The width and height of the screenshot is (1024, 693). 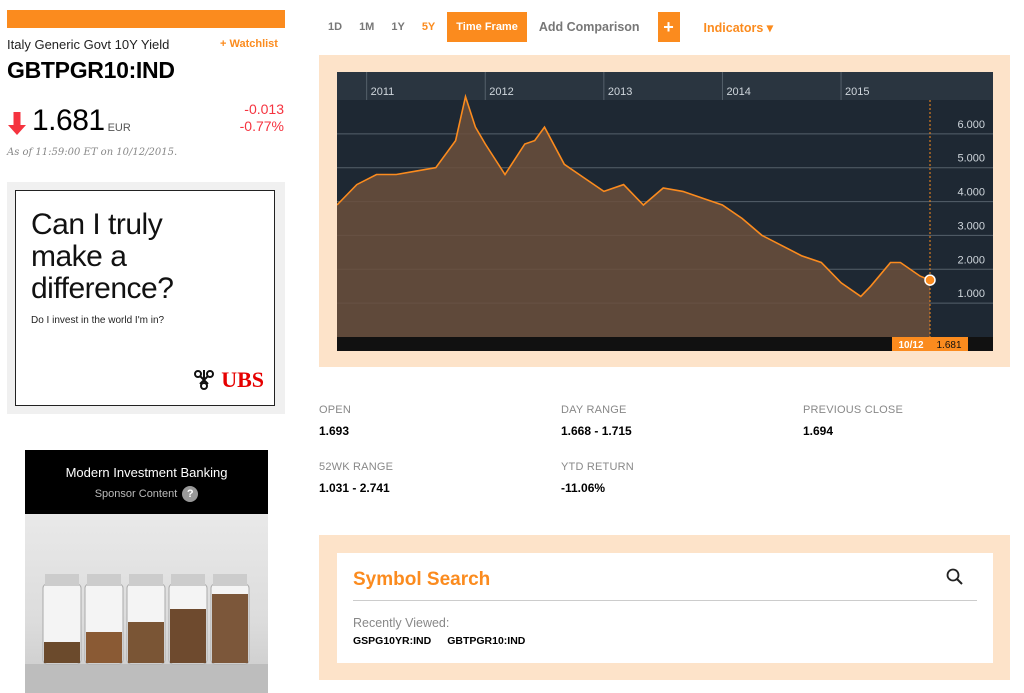 I want to click on x-tick-label: 2015, so click(x=857, y=92).